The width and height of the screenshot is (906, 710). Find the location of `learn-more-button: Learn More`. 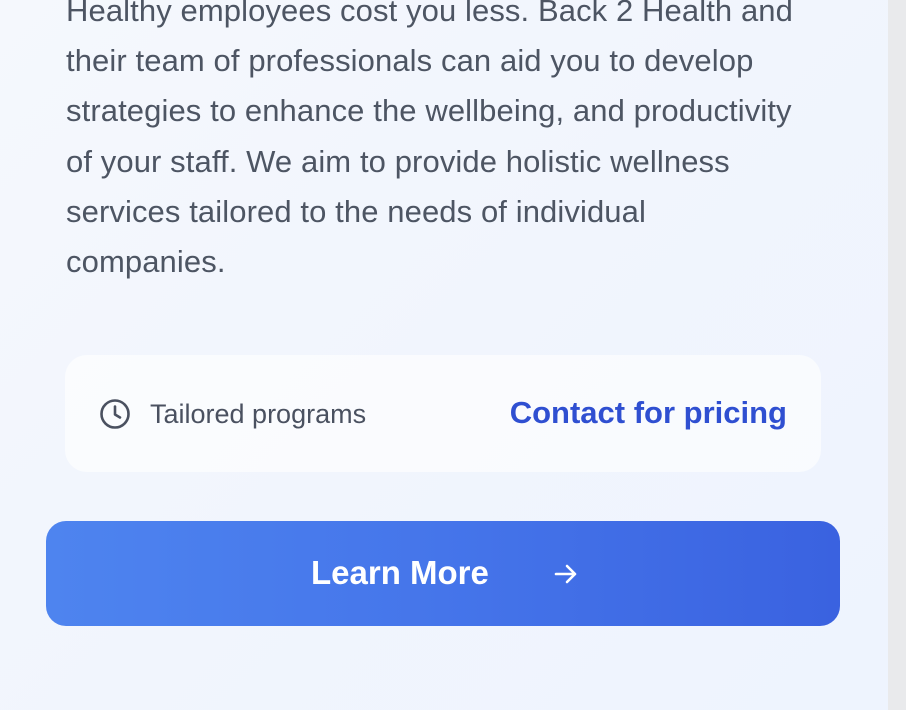

learn-more-button: Learn More is located at coordinates (443, 573).